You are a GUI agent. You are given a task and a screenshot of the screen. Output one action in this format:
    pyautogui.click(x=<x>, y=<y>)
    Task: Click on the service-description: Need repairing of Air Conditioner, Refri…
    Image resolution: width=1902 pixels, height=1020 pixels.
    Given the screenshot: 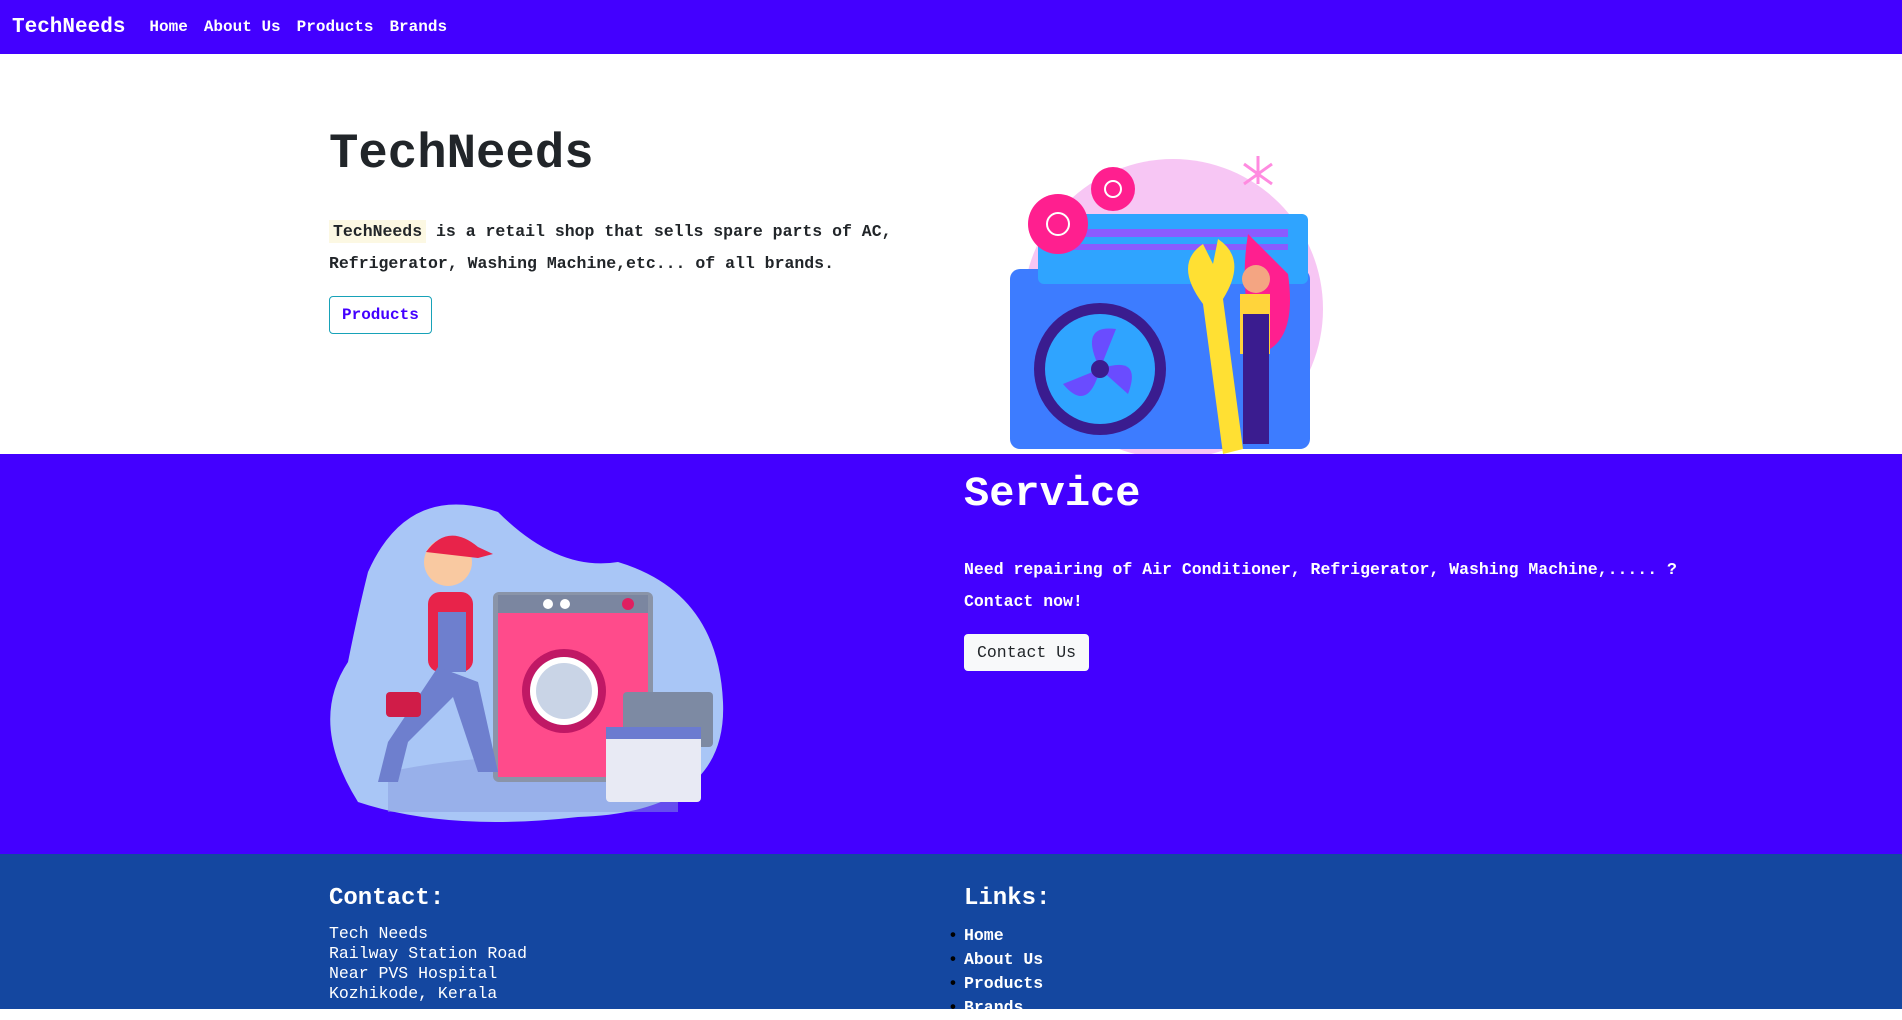 What is the action you would take?
    pyautogui.click(x=1364, y=586)
    